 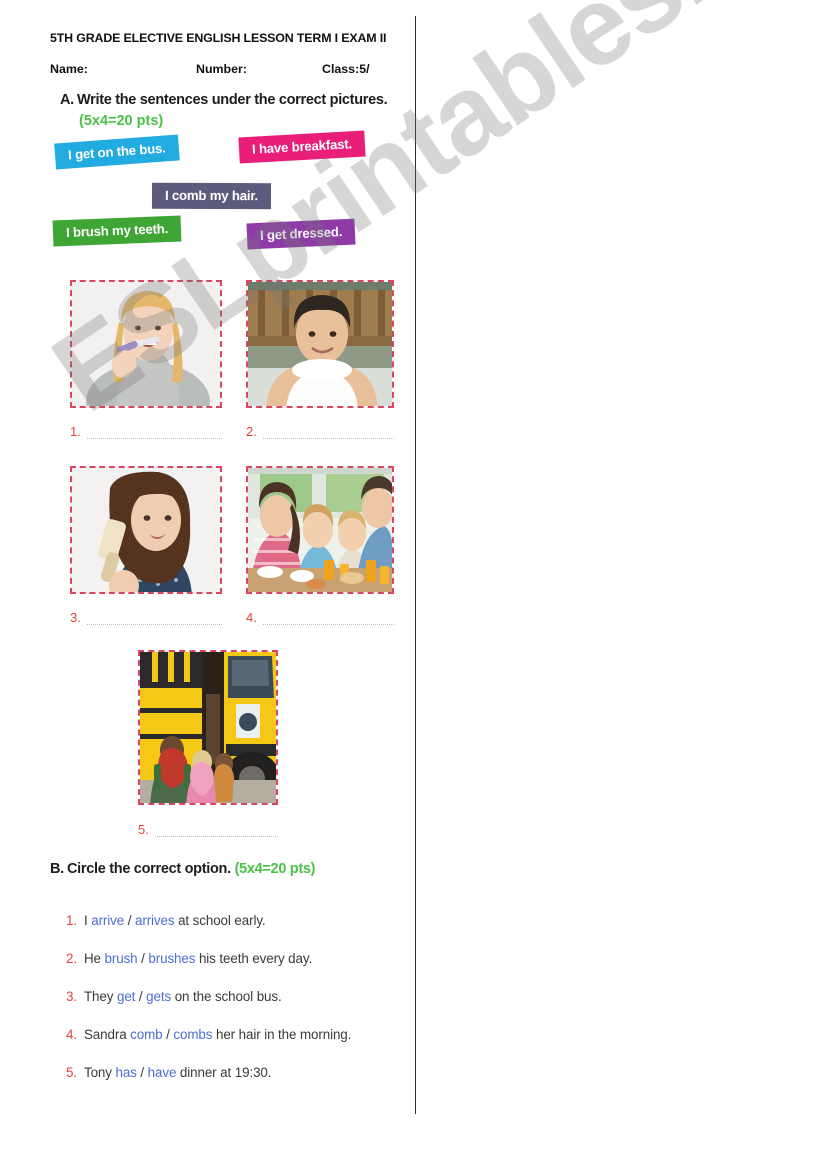 I want to click on sentence-strip-bus: I get on the bus., so click(x=117, y=152).